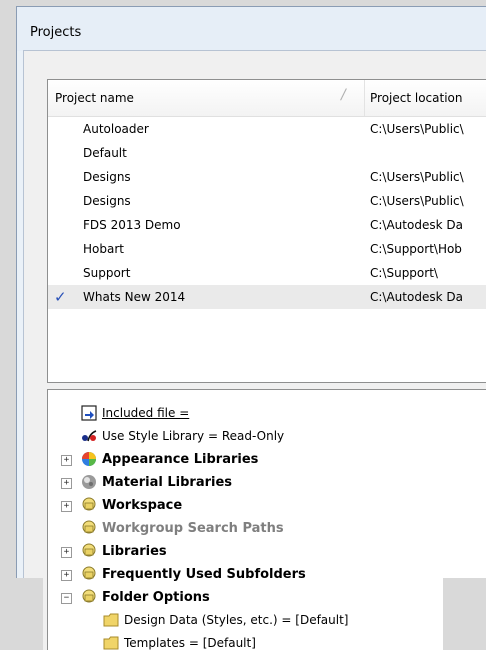 This screenshot has width=486, height=650. What do you see at coordinates (464, 614) in the screenshot?
I see `background-panel-right` at bounding box center [464, 614].